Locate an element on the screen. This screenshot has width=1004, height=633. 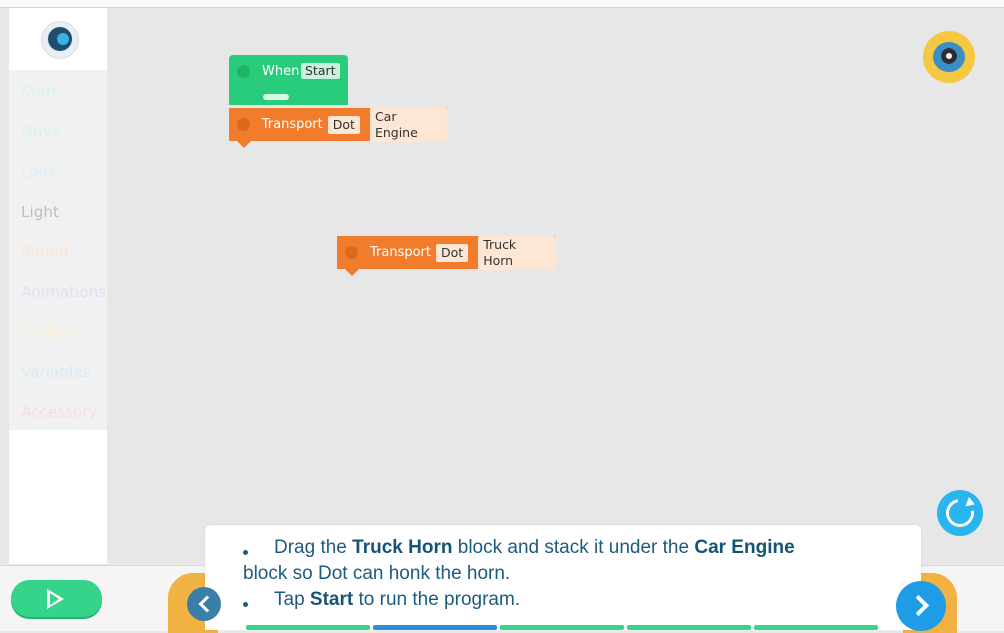
sidebar-item-start: Start is located at coordinates (39, 92).